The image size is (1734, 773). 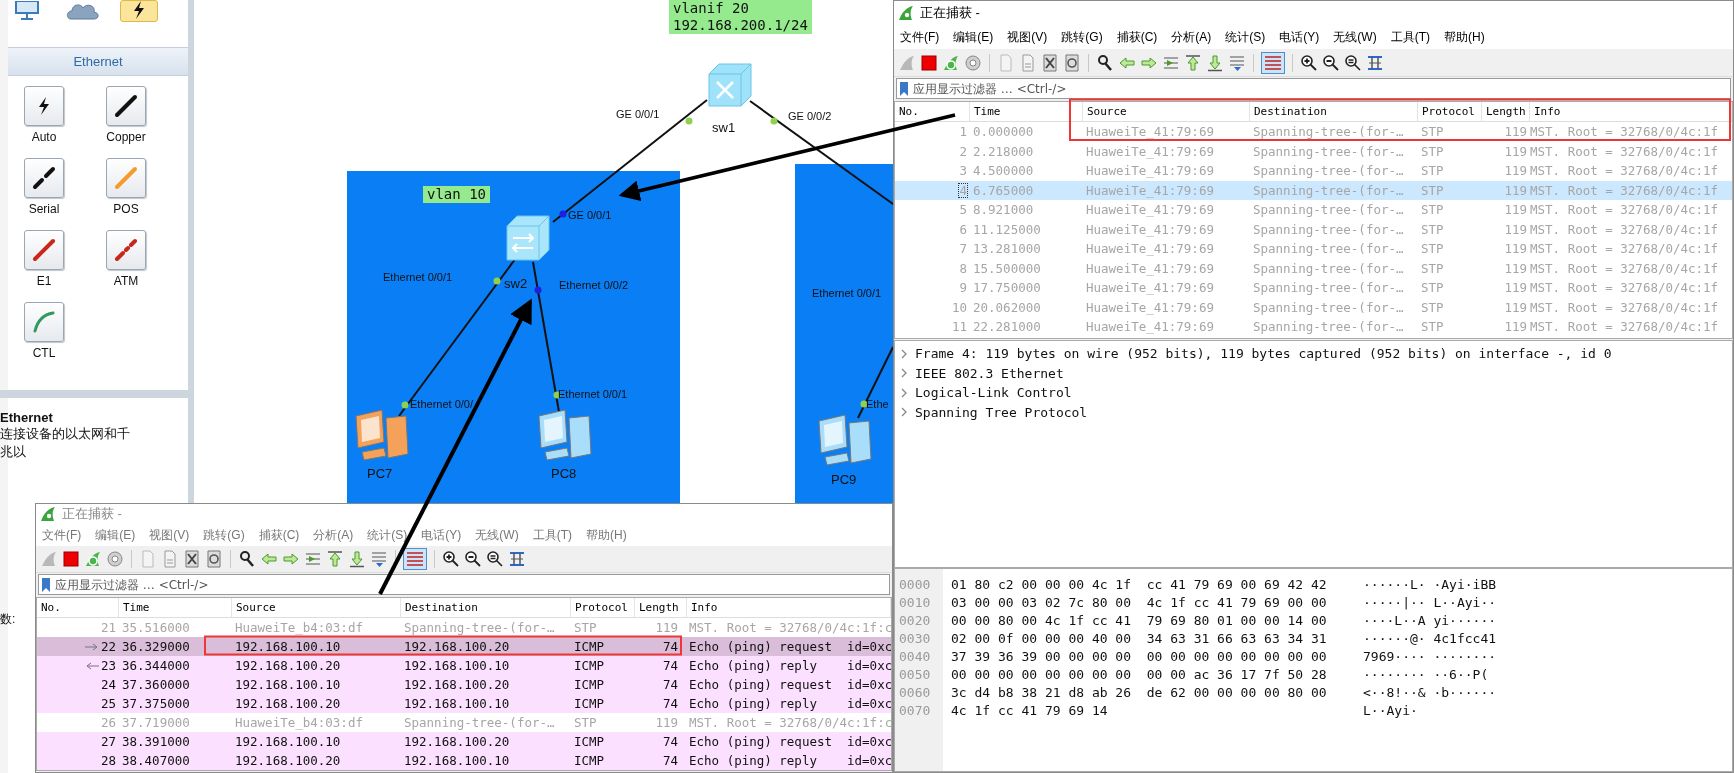 What do you see at coordinates (44, 250) in the screenshot?
I see `line-icon` at bounding box center [44, 250].